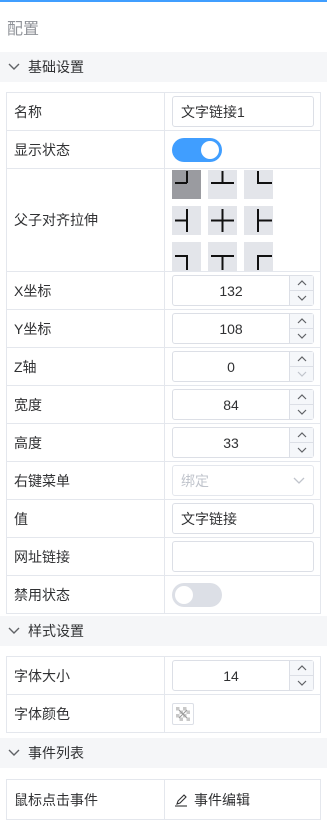 This screenshot has height=836, width=327. I want to click on name-label: 名称, so click(85, 111).